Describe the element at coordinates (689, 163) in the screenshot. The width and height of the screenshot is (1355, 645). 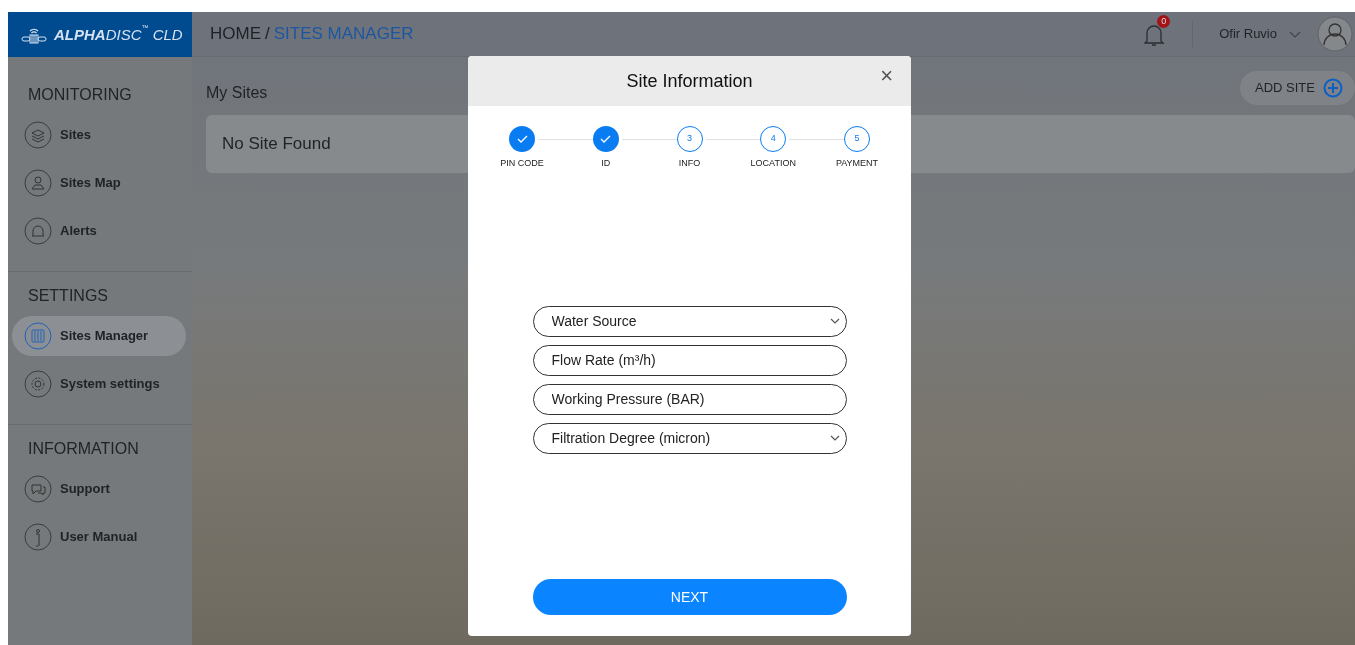
I see `step-label: INFO` at that location.